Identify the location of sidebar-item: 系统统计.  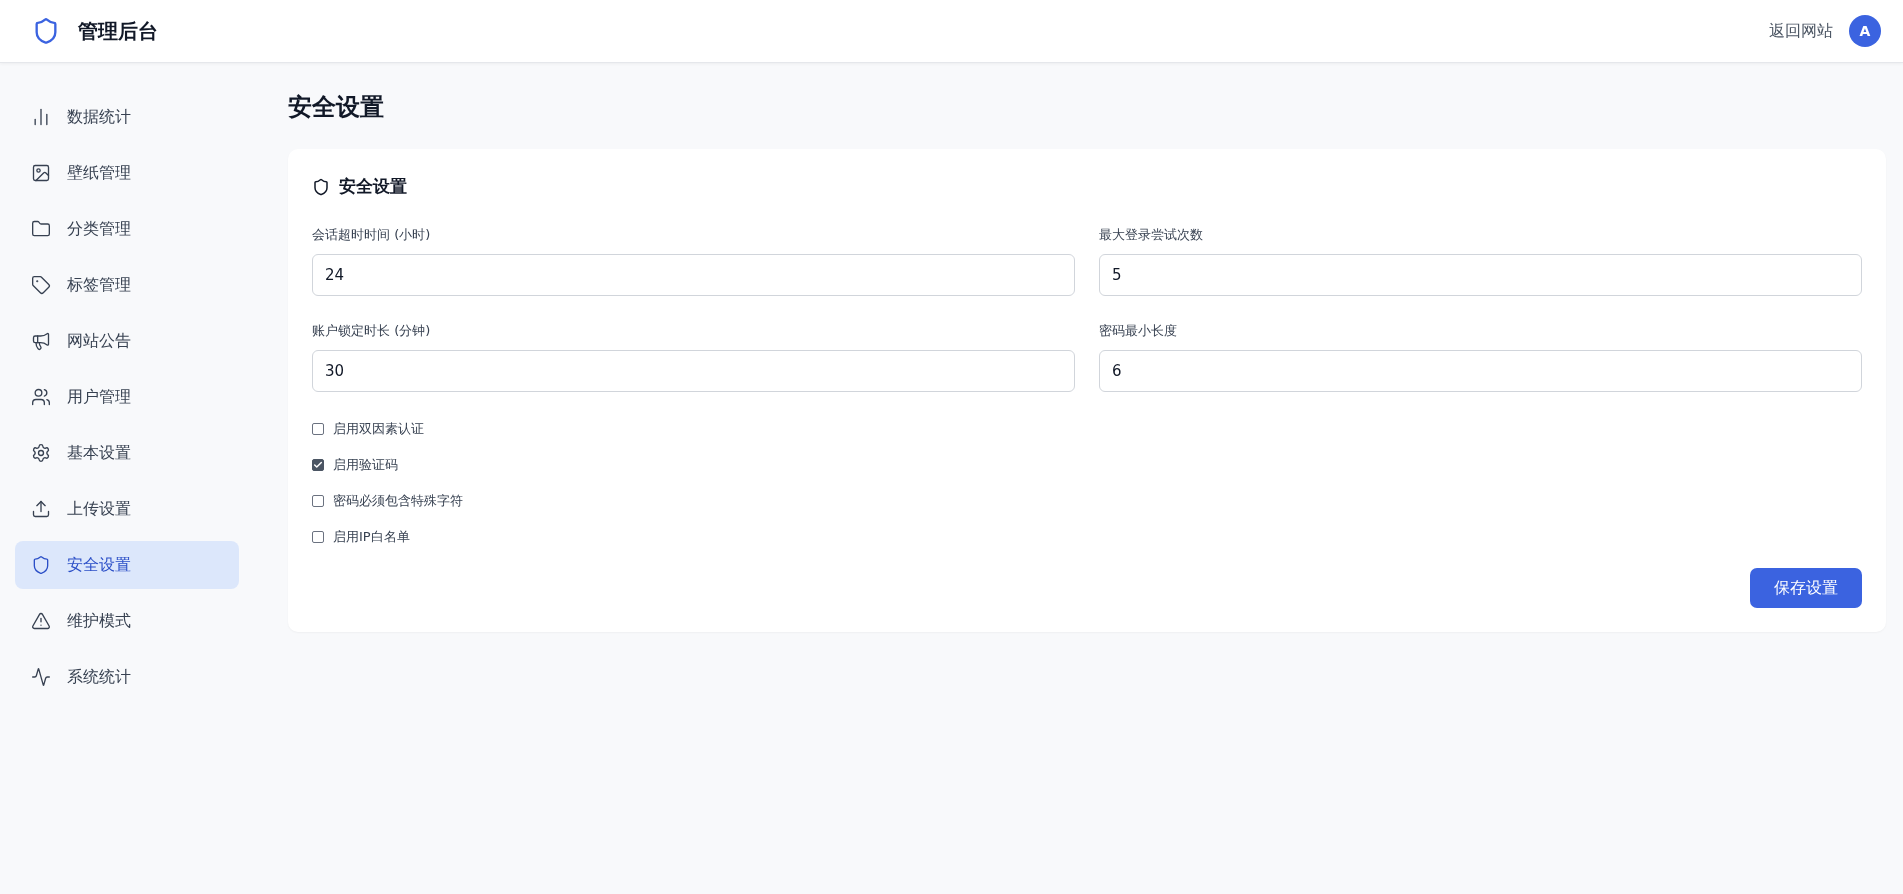
(127, 677).